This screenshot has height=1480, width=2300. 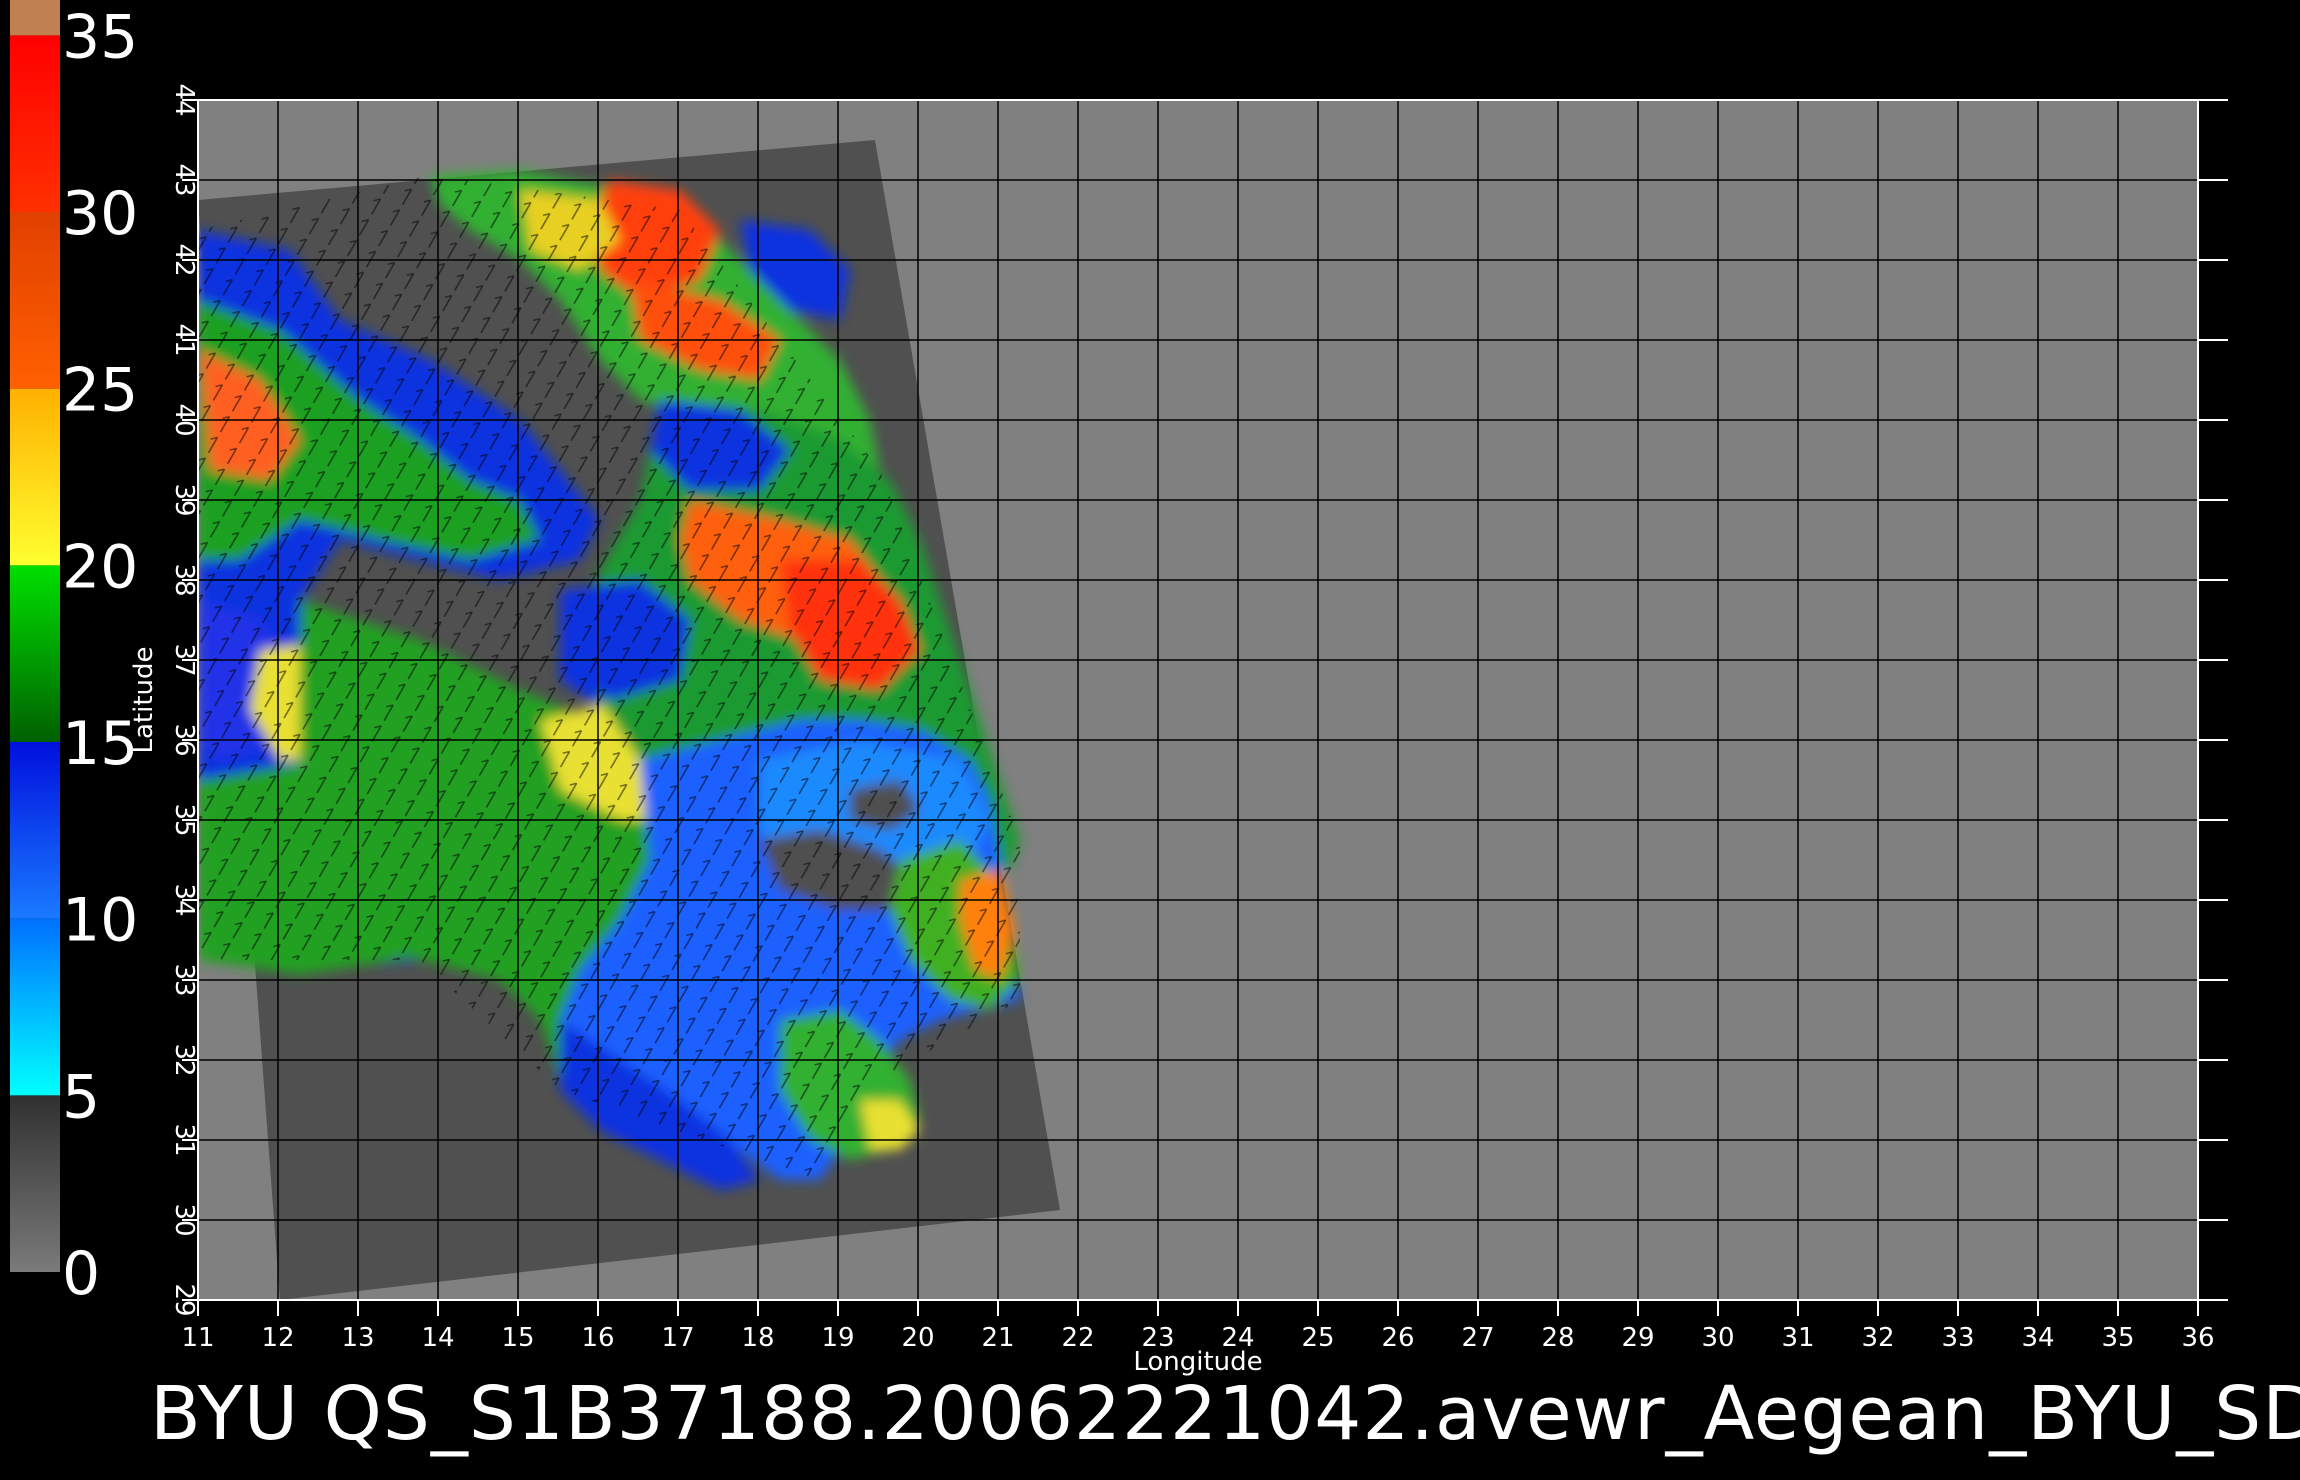 What do you see at coordinates (437, 1338) in the screenshot?
I see `lon-tick-label: 14` at bounding box center [437, 1338].